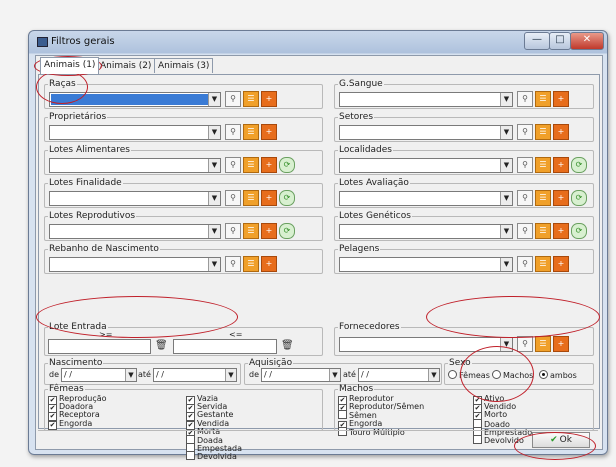  What do you see at coordinates (135, 264) in the screenshot?
I see `rebanho-de-nascimento-combo: ▼` at bounding box center [135, 264].